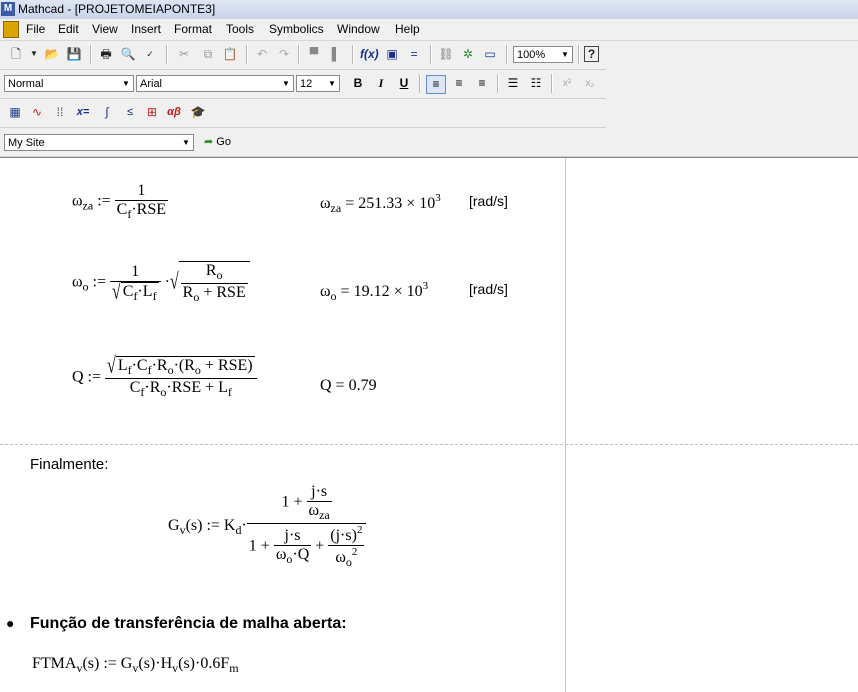 Image resolution: width=858 pixels, height=692 pixels. What do you see at coordinates (68, 29) in the screenshot?
I see `menu-edit: Edit` at bounding box center [68, 29].